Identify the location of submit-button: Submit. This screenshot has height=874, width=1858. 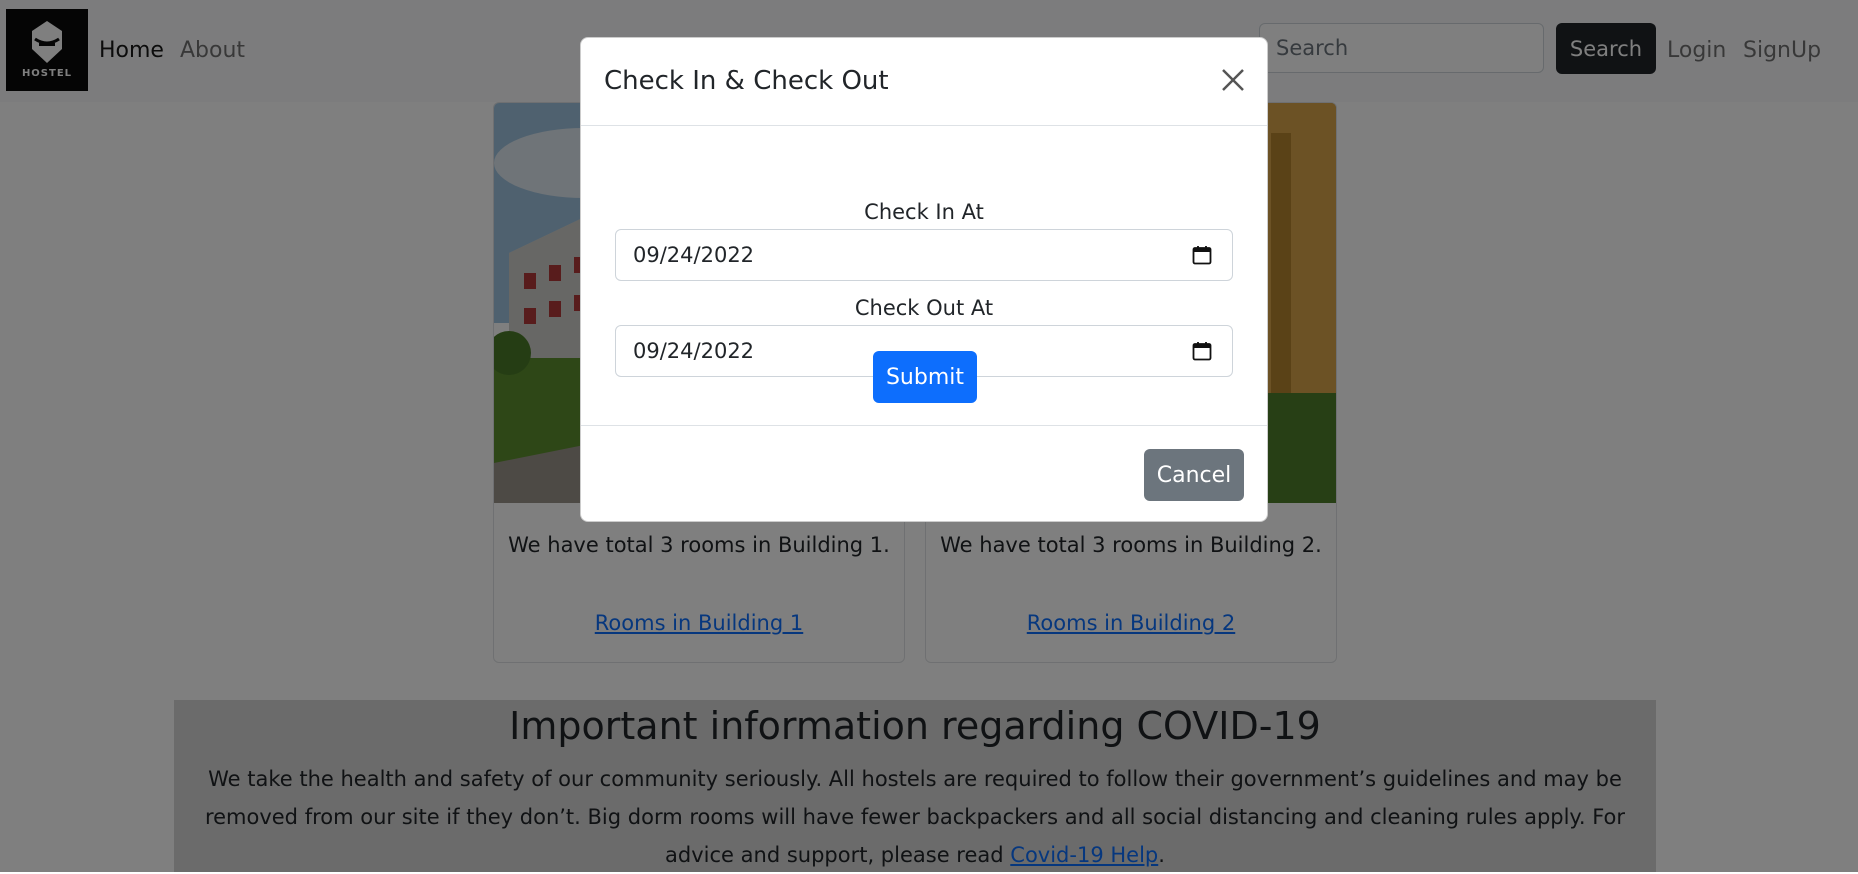
(925, 377).